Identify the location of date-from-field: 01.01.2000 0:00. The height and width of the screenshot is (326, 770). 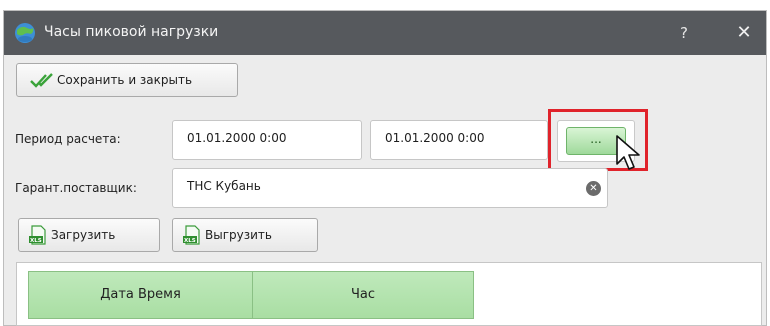
(267, 140).